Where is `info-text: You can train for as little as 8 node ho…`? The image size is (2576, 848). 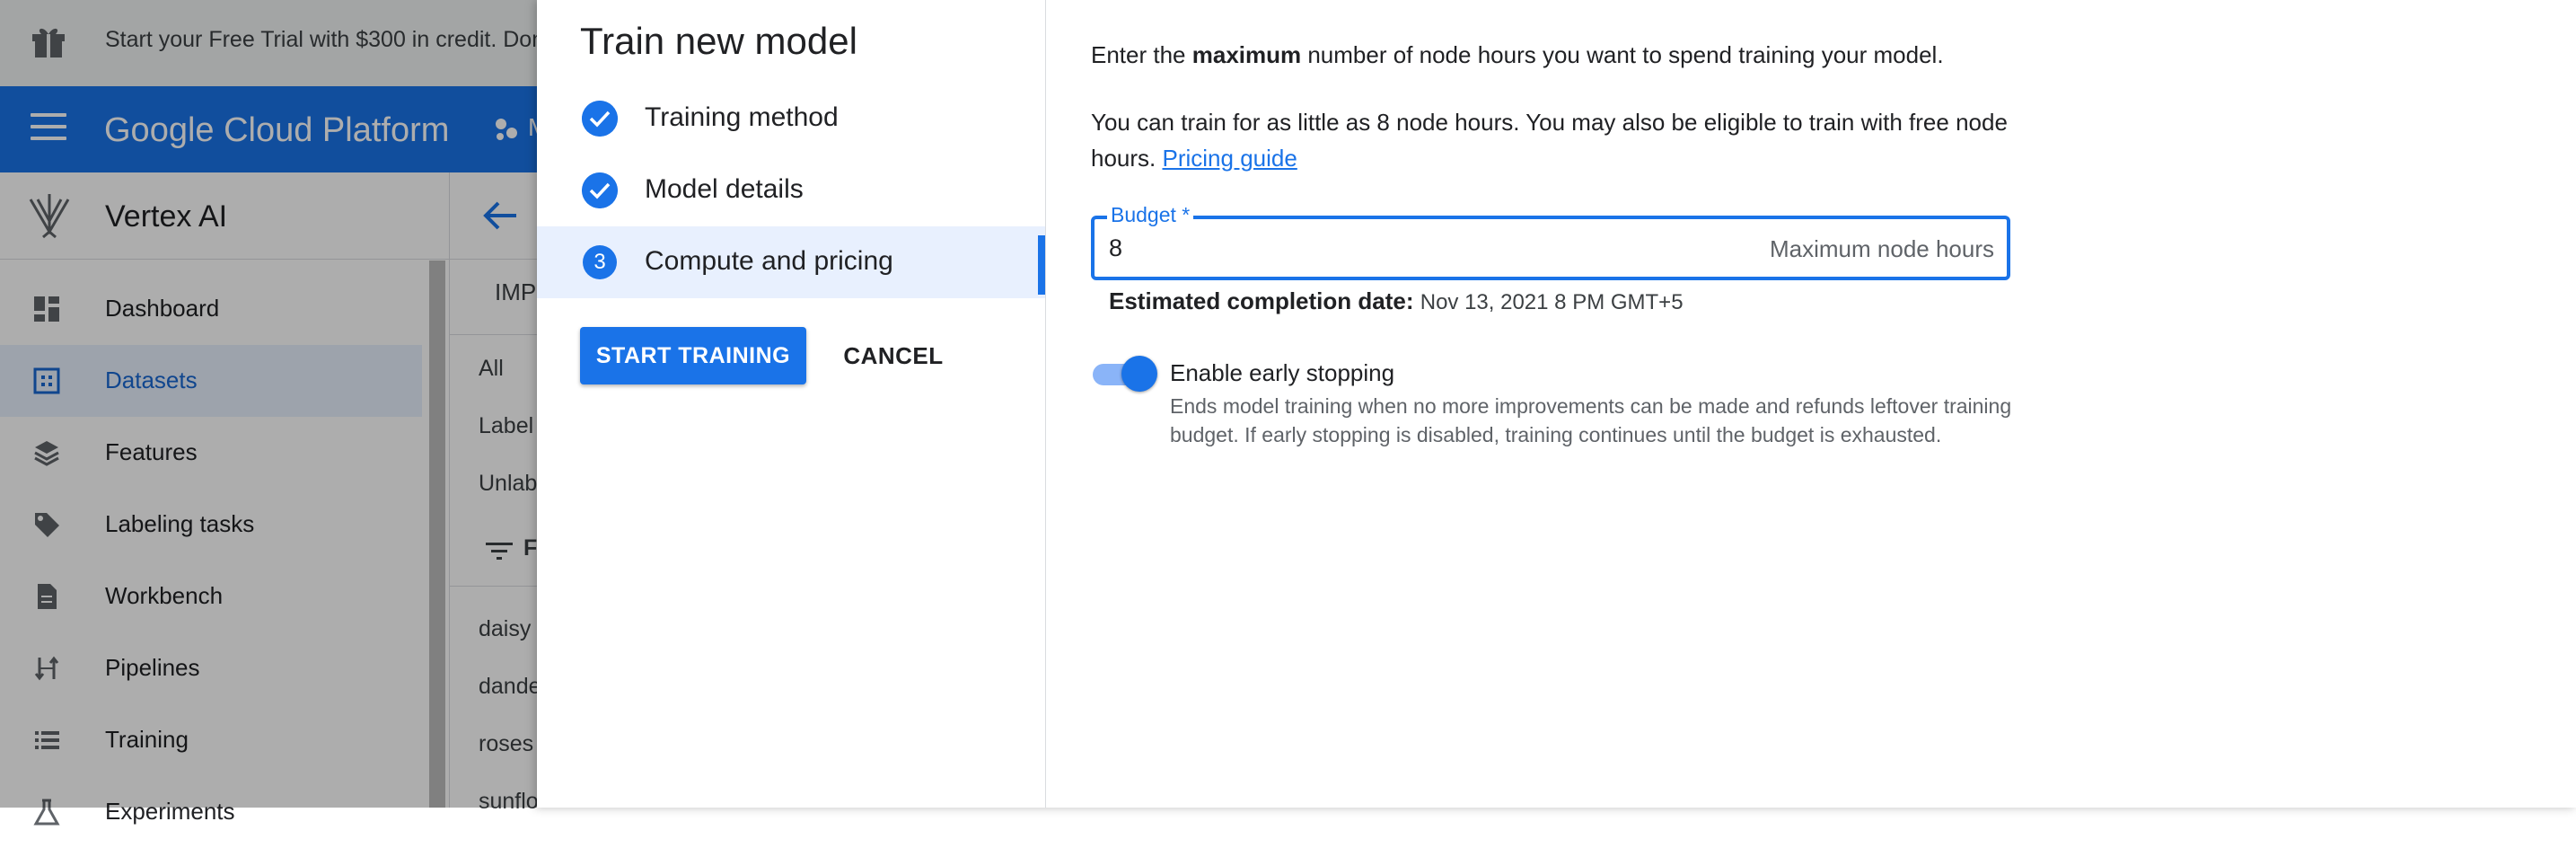 info-text: You can train for as little as 8 node ho… is located at coordinates (1549, 140).